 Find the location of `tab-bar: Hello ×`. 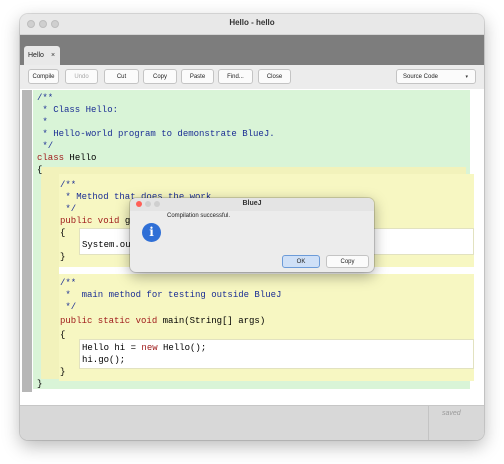

tab-bar: Hello × is located at coordinates (252, 50).